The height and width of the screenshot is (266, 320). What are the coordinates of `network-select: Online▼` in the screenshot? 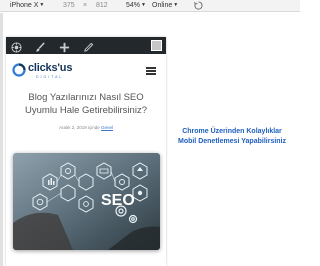 It's located at (165, 5).